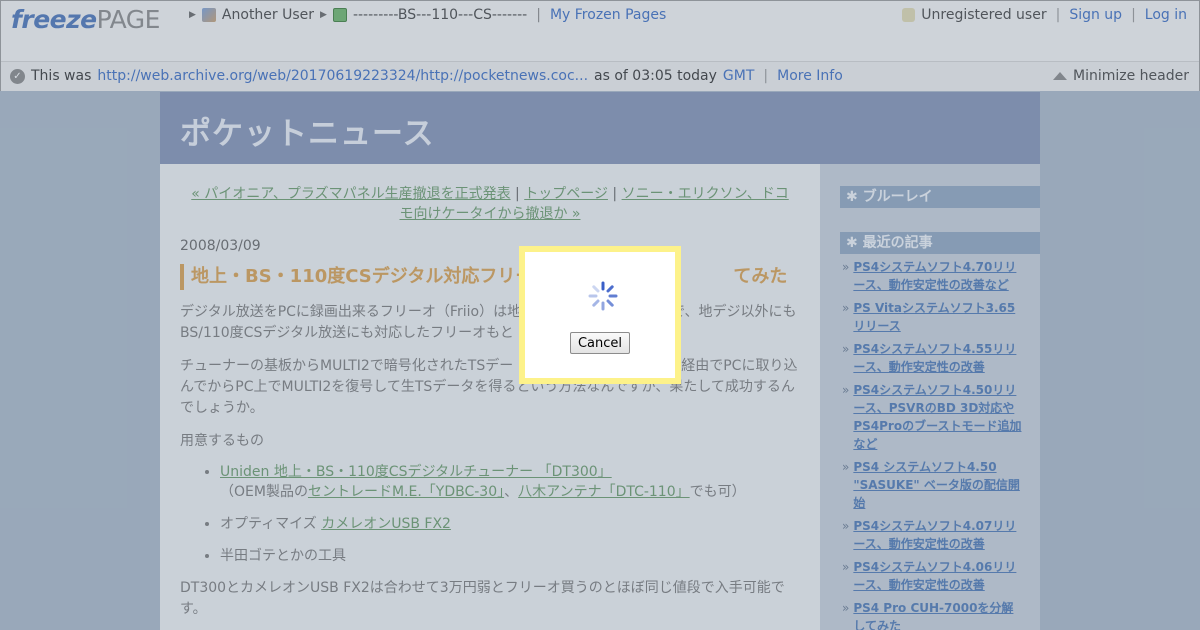 Image resolution: width=1200 pixels, height=630 pixels. Describe the element at coordinates (600, 343) in the screenshot. I see `cancel-button: Cancel` at that location.